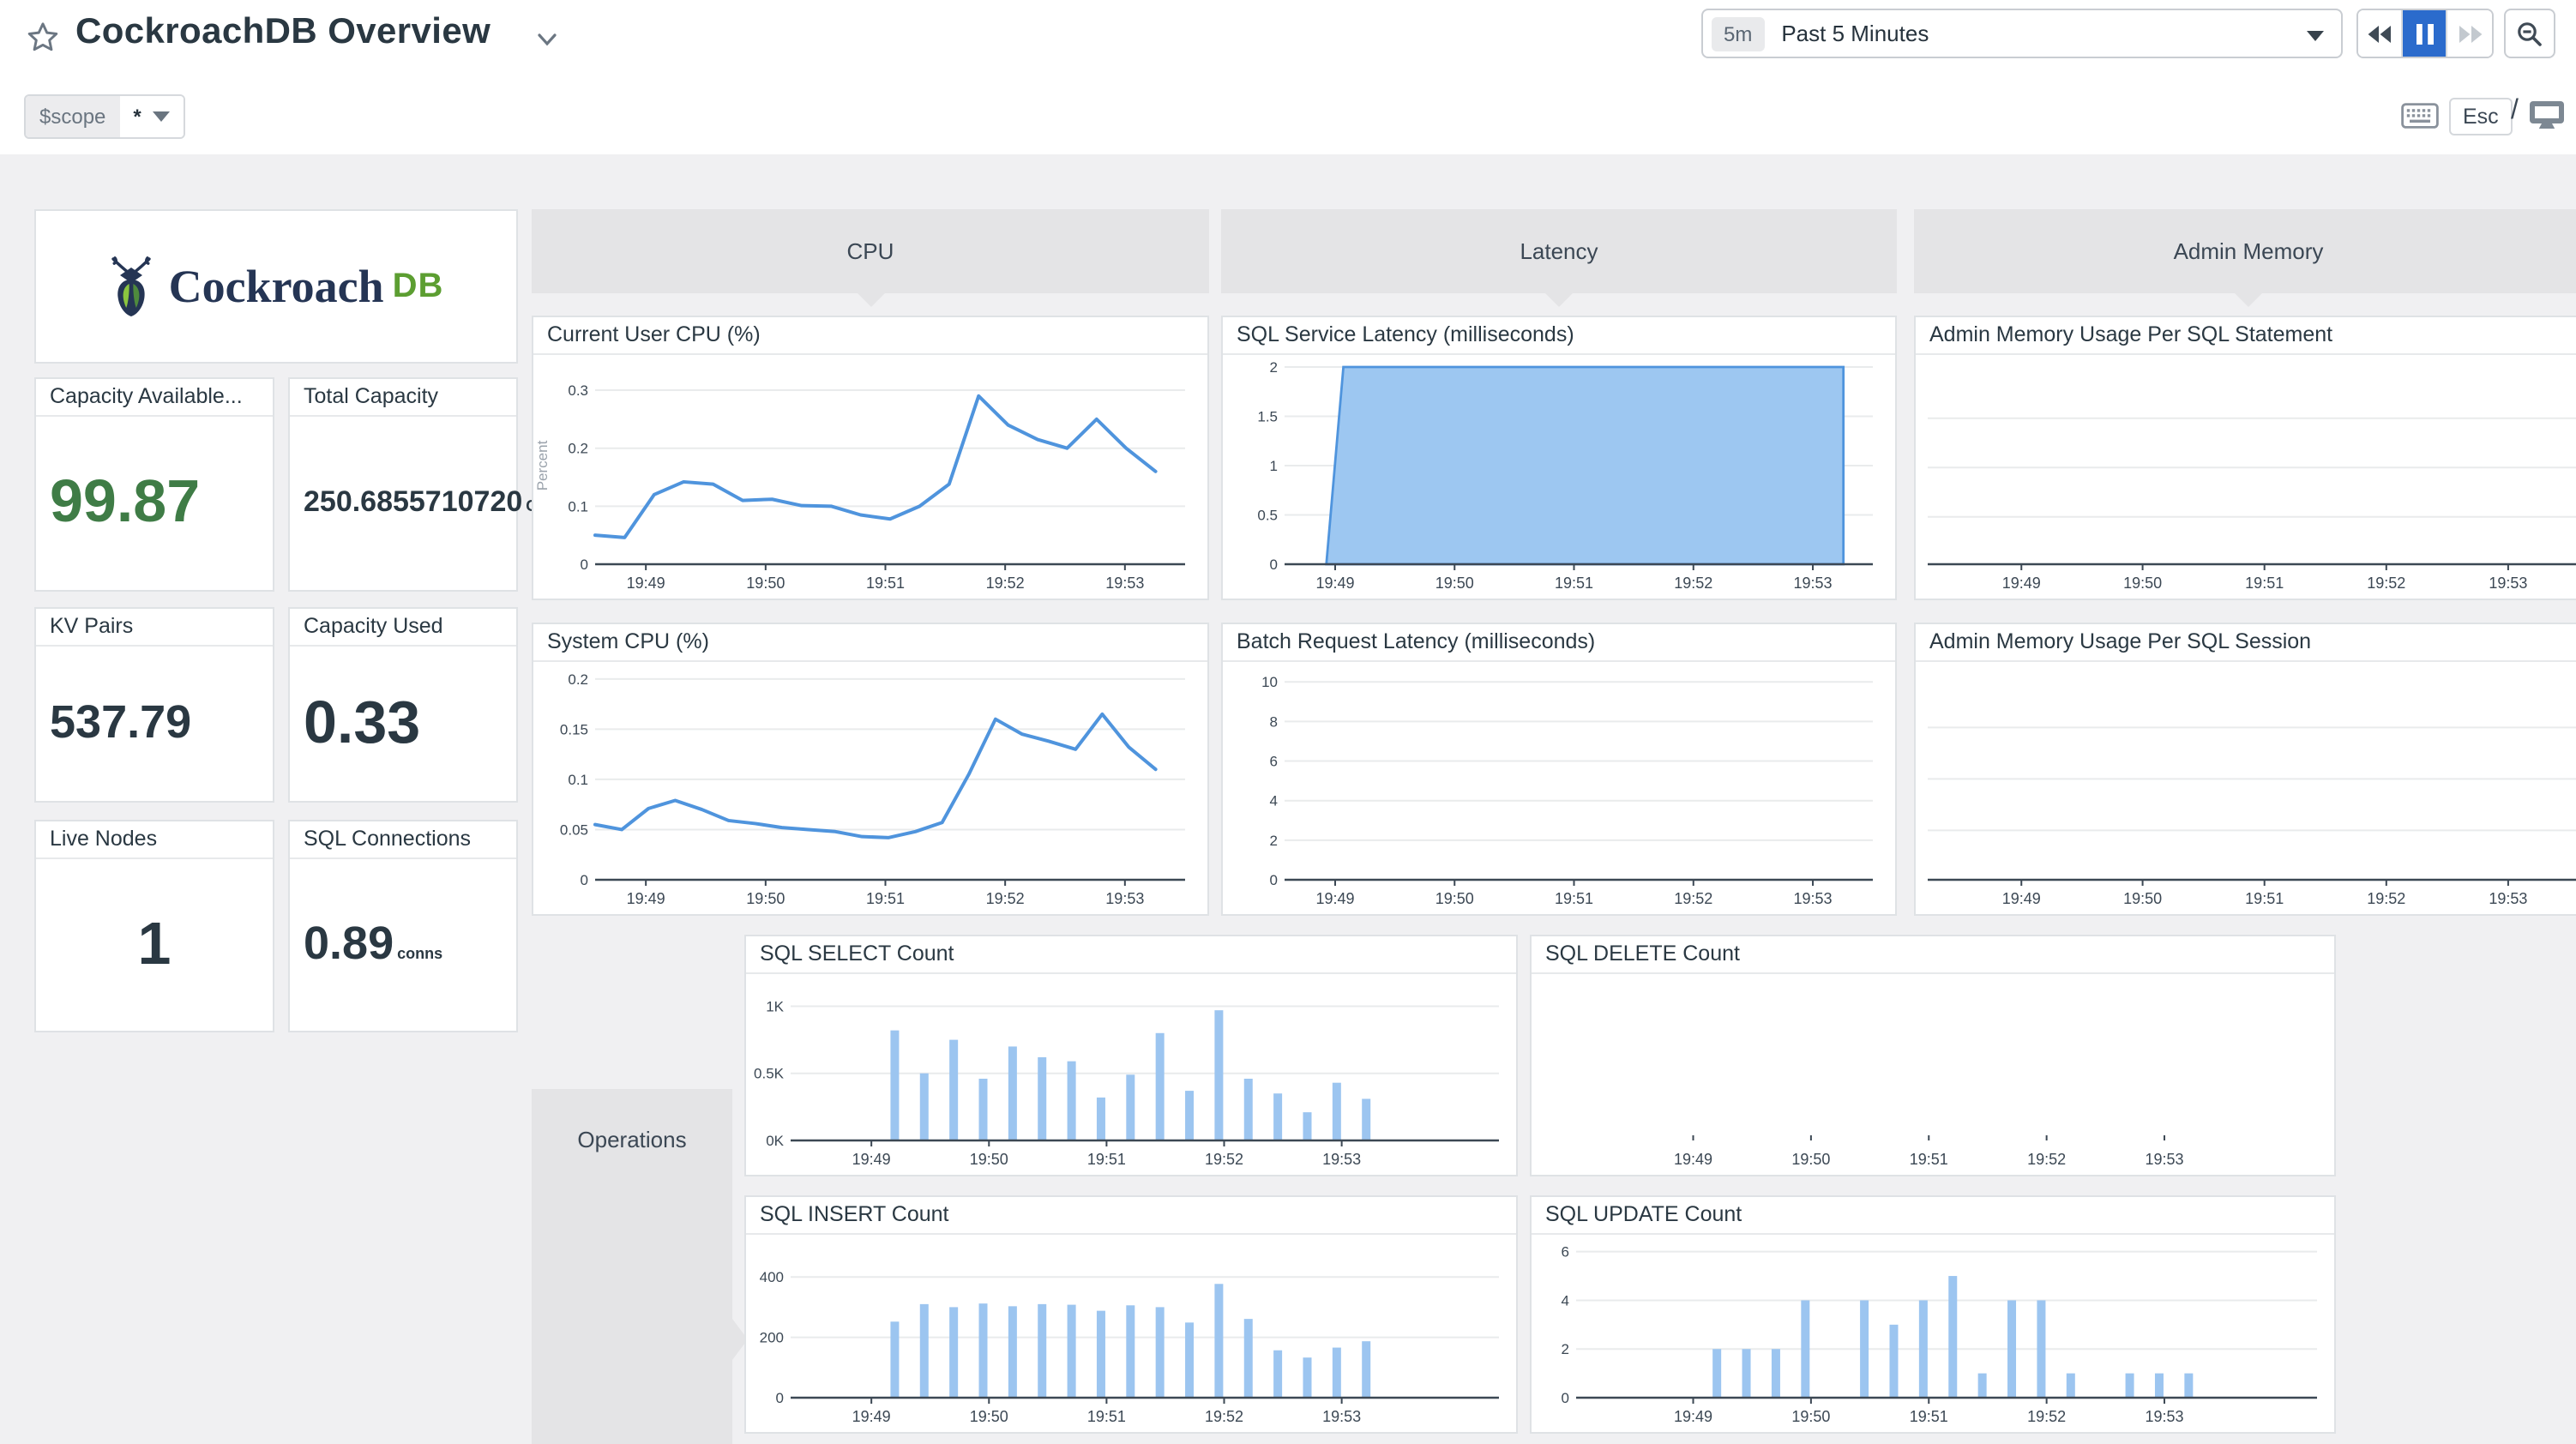 This screenshot has height=1444, width=2576. I want to click on time-range-picker: 5m Past 5 Minutes, so click(2022, 33).